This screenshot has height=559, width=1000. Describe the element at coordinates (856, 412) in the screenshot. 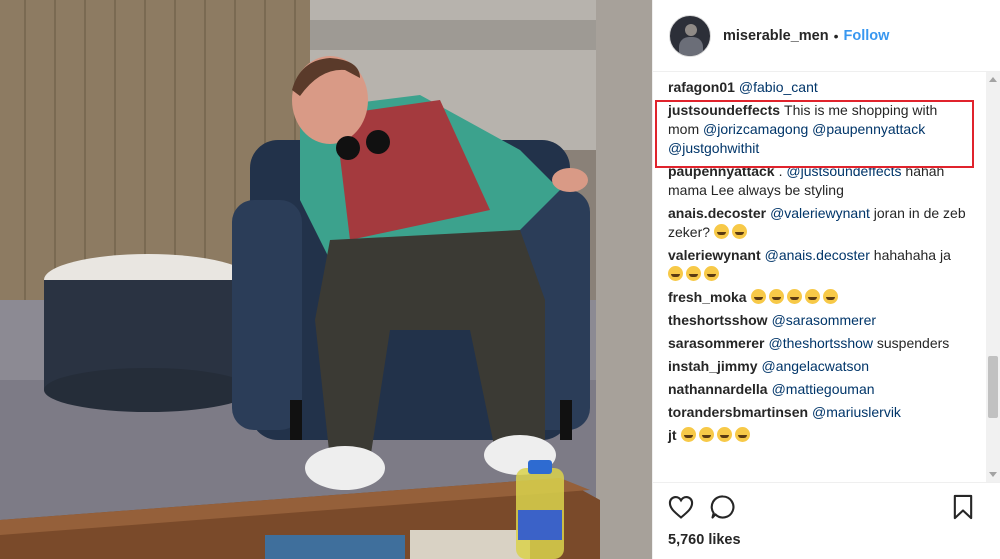

I see `comment-mention-link: @mariuslervik` at that location.